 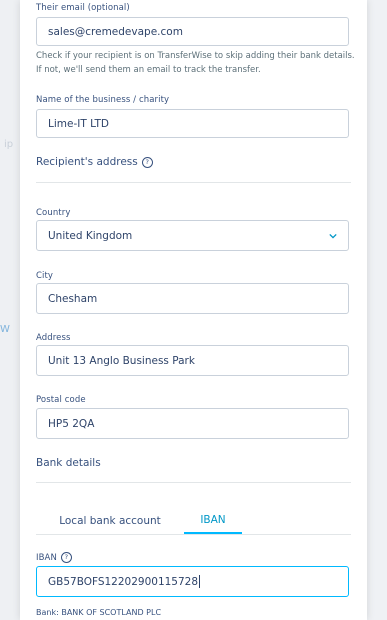 I want to click on tab-iban: IBAN, so click(x=213, y=521).